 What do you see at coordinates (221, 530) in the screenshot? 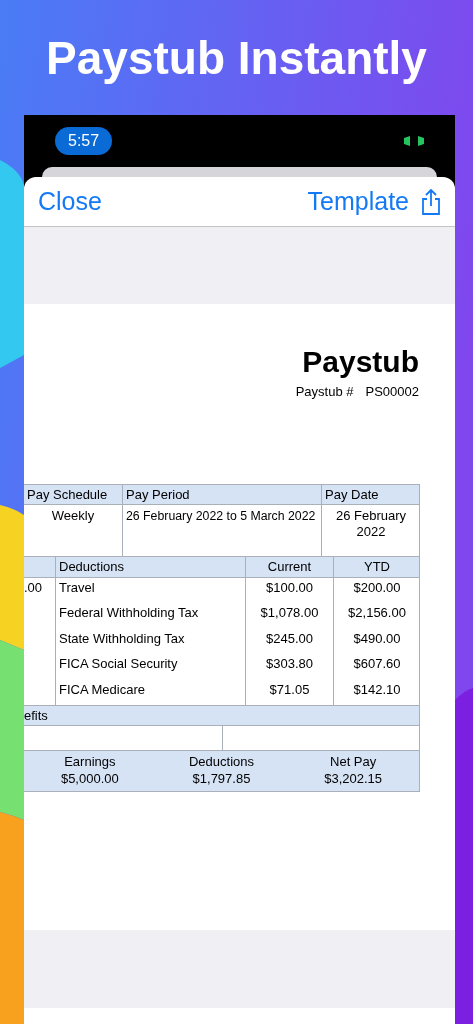
I see `table-cell: 26 February 2022 to 5 March 2022` at bounding box center [221, 530].